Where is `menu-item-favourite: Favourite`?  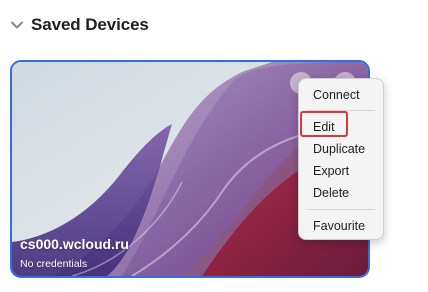
menu-item-favourite: Favourite is located at coordinates (339, 226).